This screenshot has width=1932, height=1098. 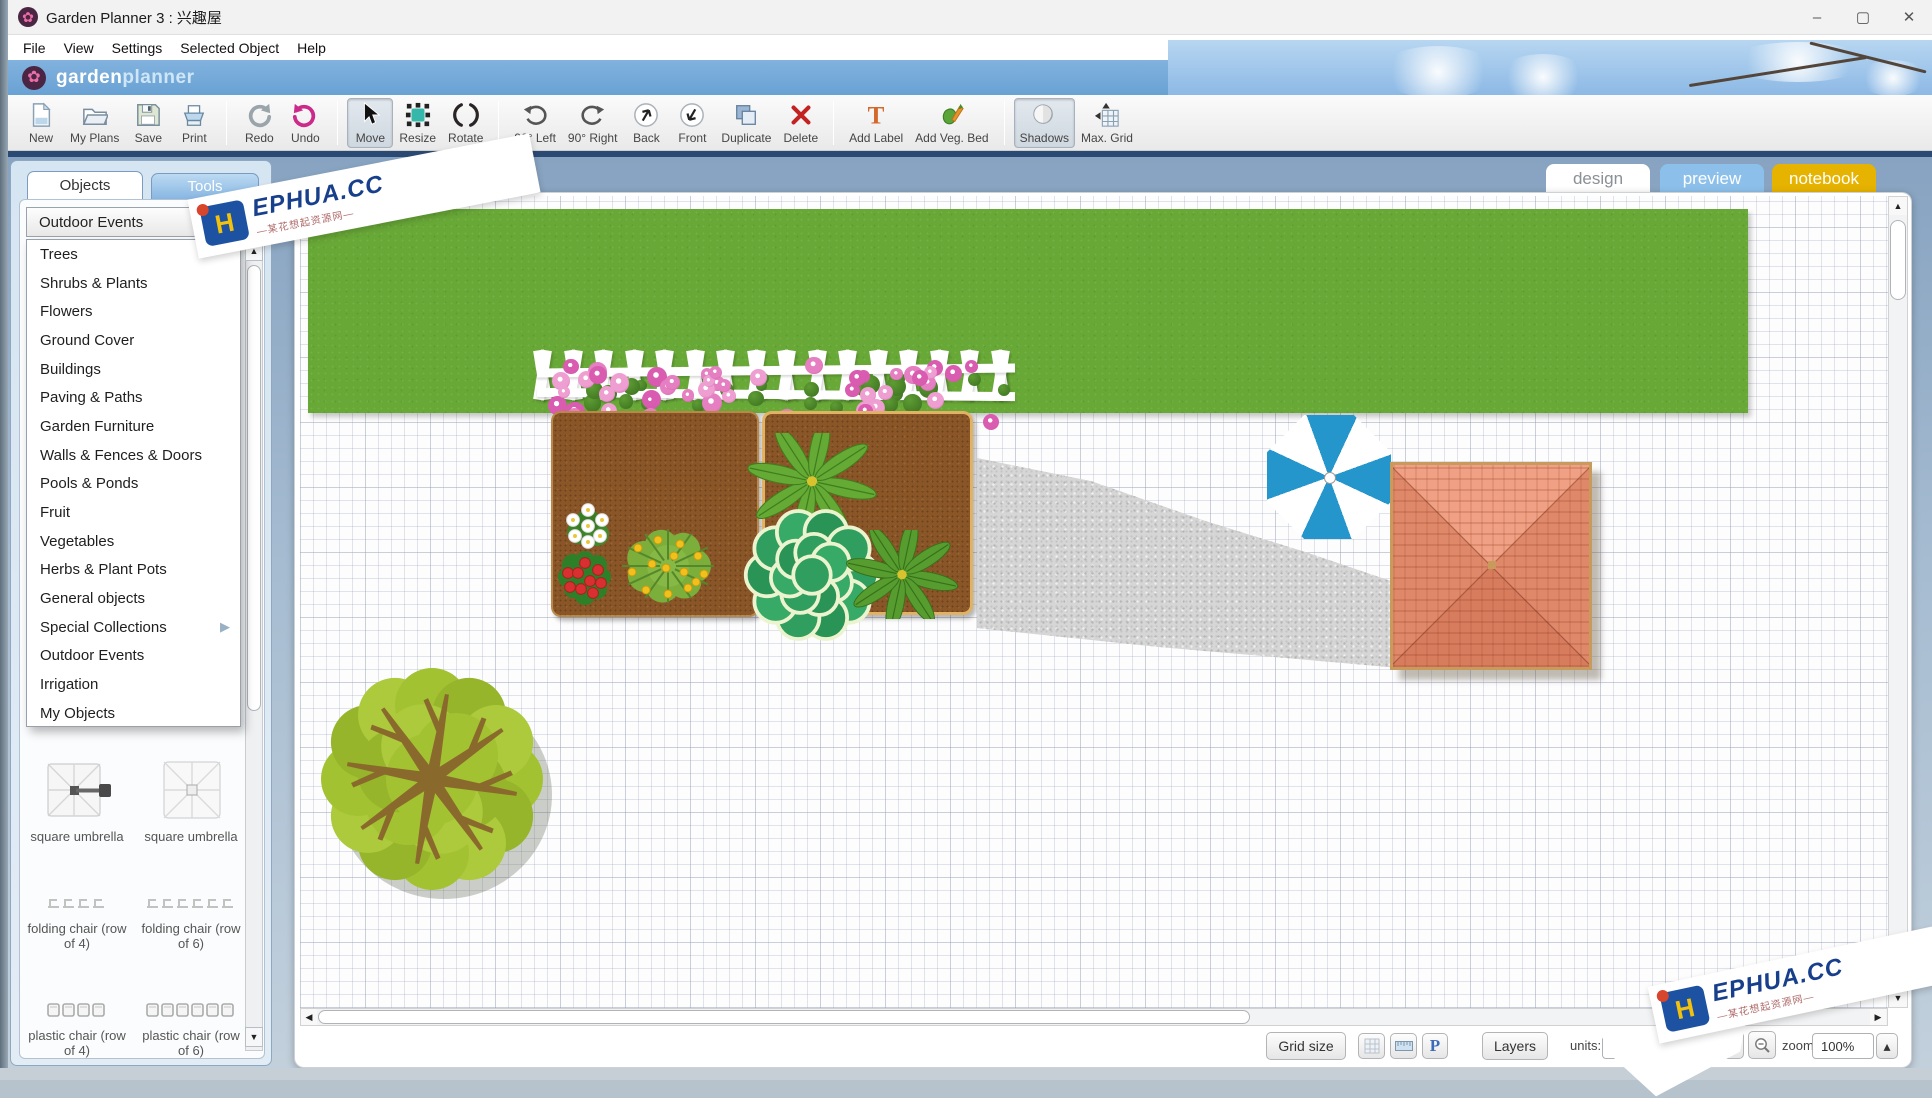 What do you see at coordinates (1909, 17) in the screenshot?
I see `close-button: ✕` at bounding box center [1909, 17].